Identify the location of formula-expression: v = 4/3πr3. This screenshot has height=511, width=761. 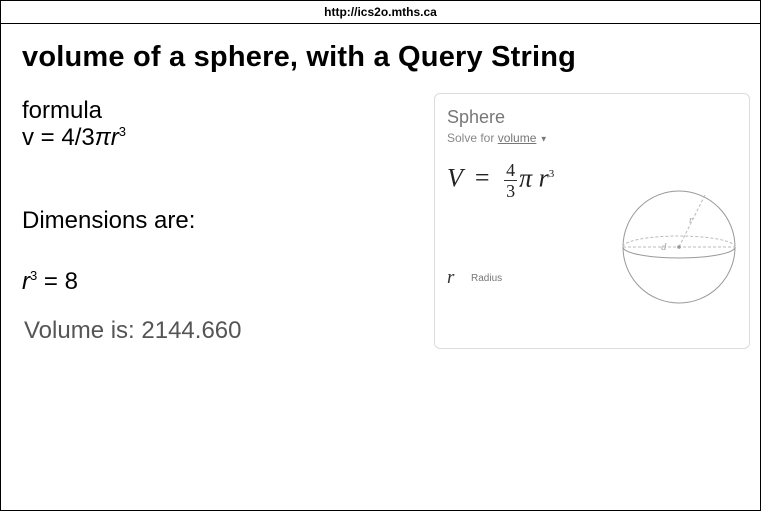
(74, 137).